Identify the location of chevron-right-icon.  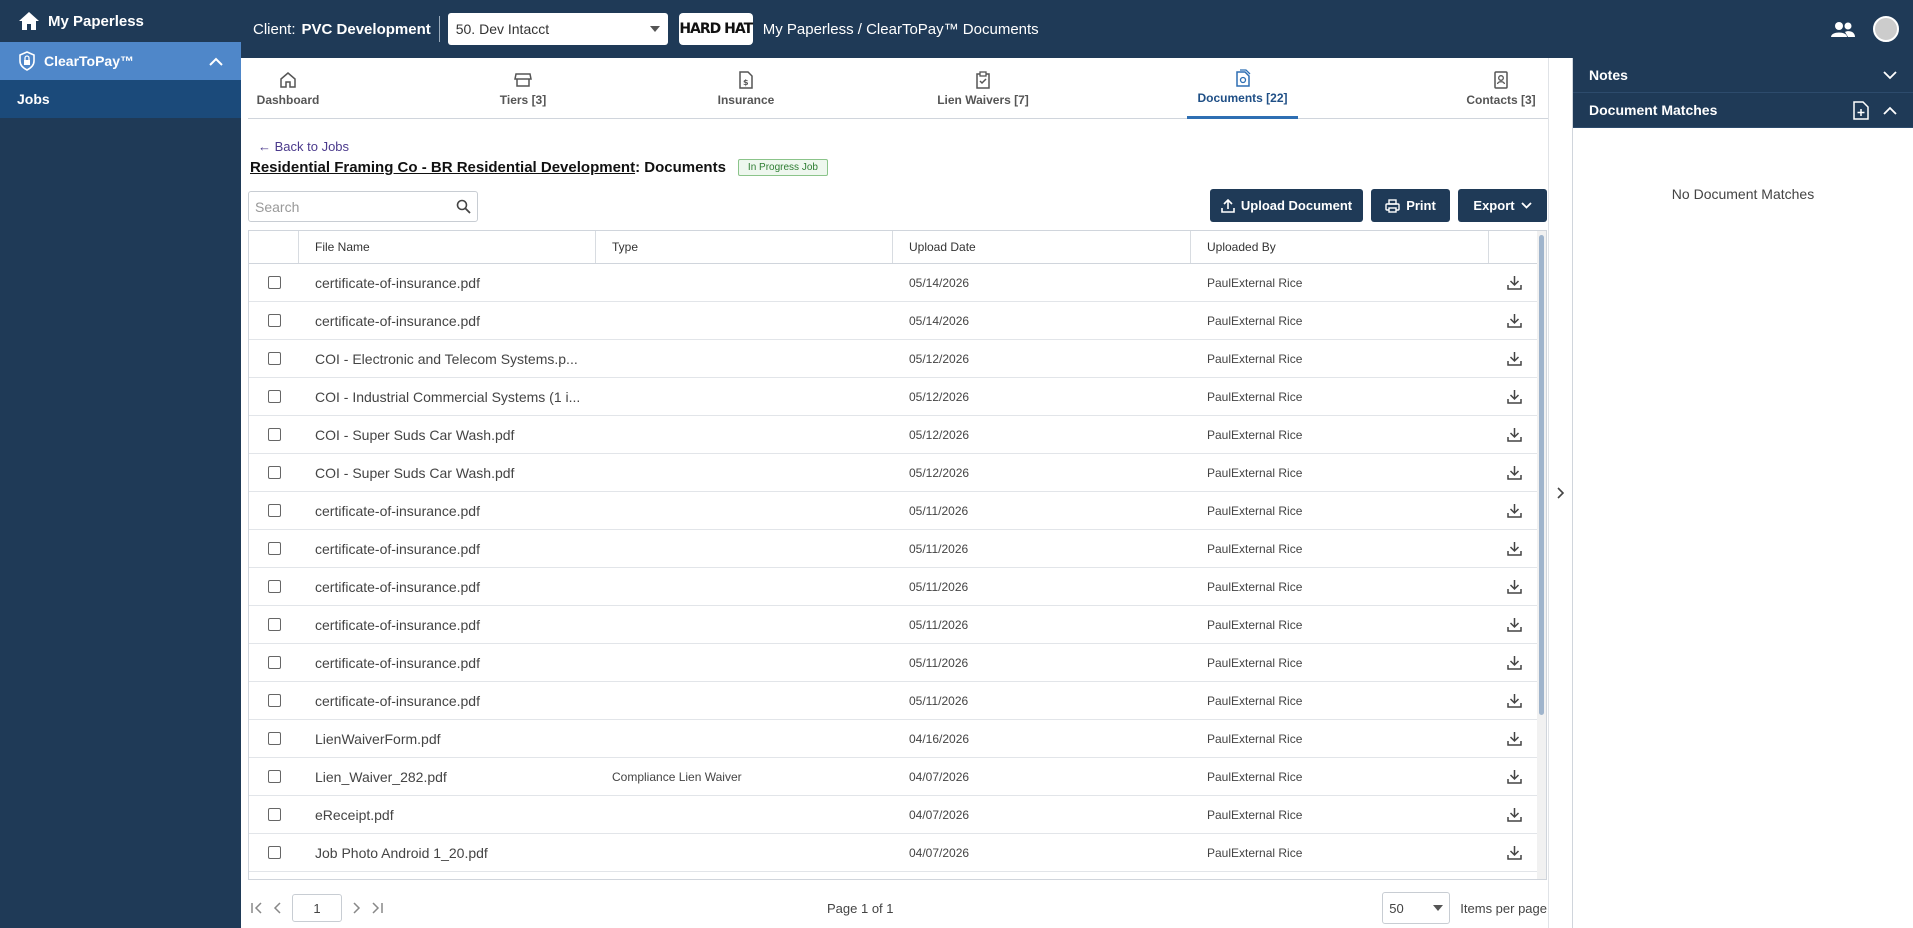
(1560, 493).